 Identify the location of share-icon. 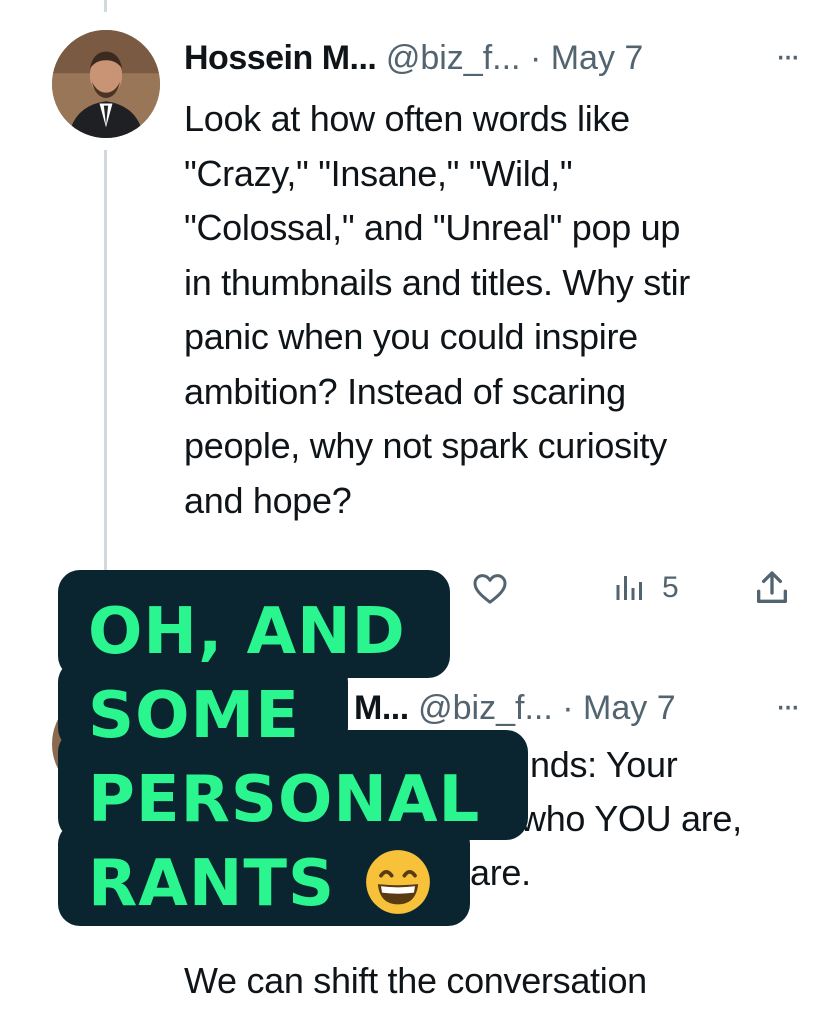
(772, 587).